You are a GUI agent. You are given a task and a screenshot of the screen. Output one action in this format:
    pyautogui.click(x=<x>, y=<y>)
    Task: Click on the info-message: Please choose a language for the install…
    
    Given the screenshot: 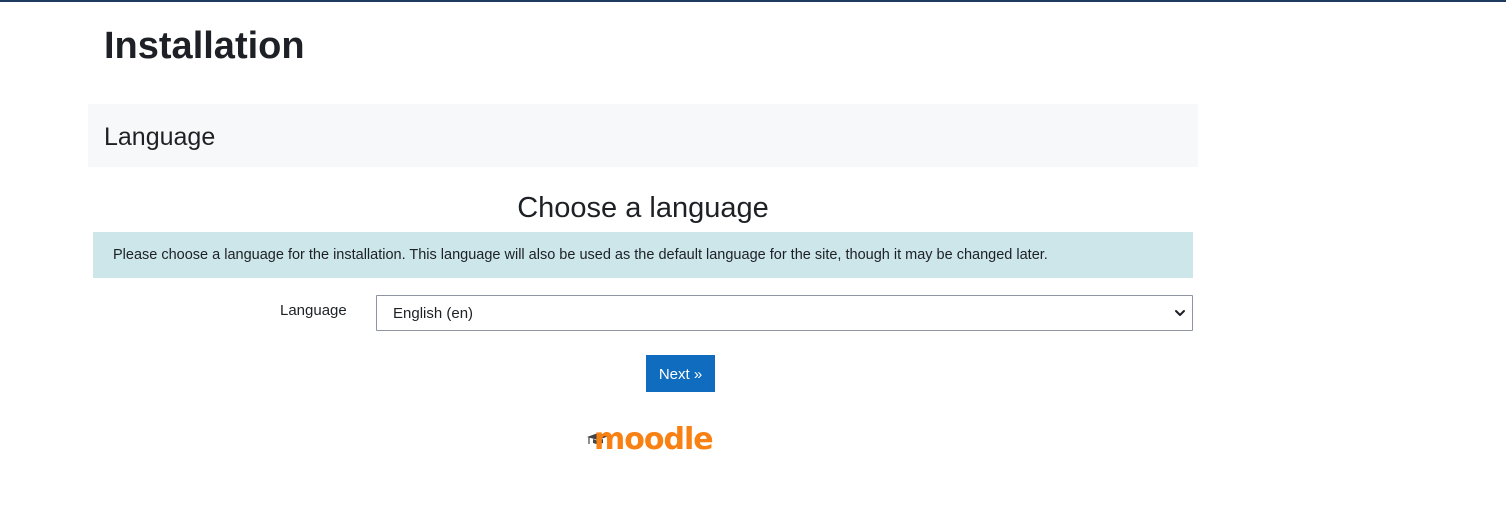 What is the action you would take?
    pyautogui.click(x=643, y=255)
    